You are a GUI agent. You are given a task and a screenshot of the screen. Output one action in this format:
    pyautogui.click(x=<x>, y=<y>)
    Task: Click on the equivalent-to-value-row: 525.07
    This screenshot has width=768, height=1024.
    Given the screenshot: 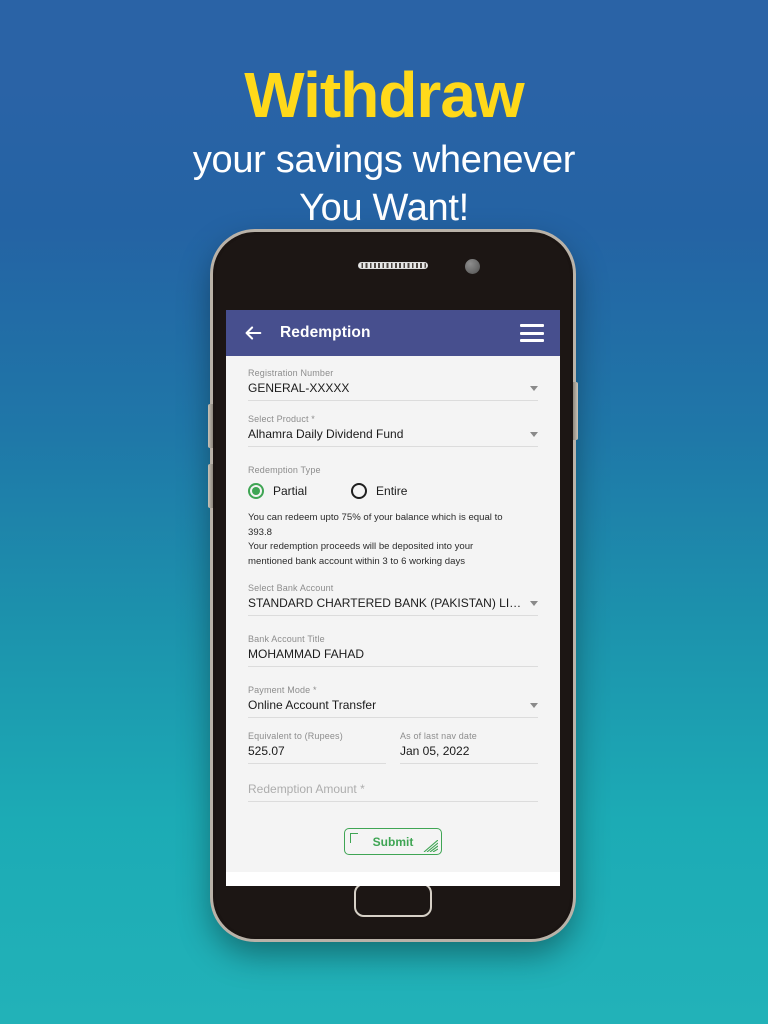 What is the action you would take?
    pyautogui.click(x=317, y=754)
    